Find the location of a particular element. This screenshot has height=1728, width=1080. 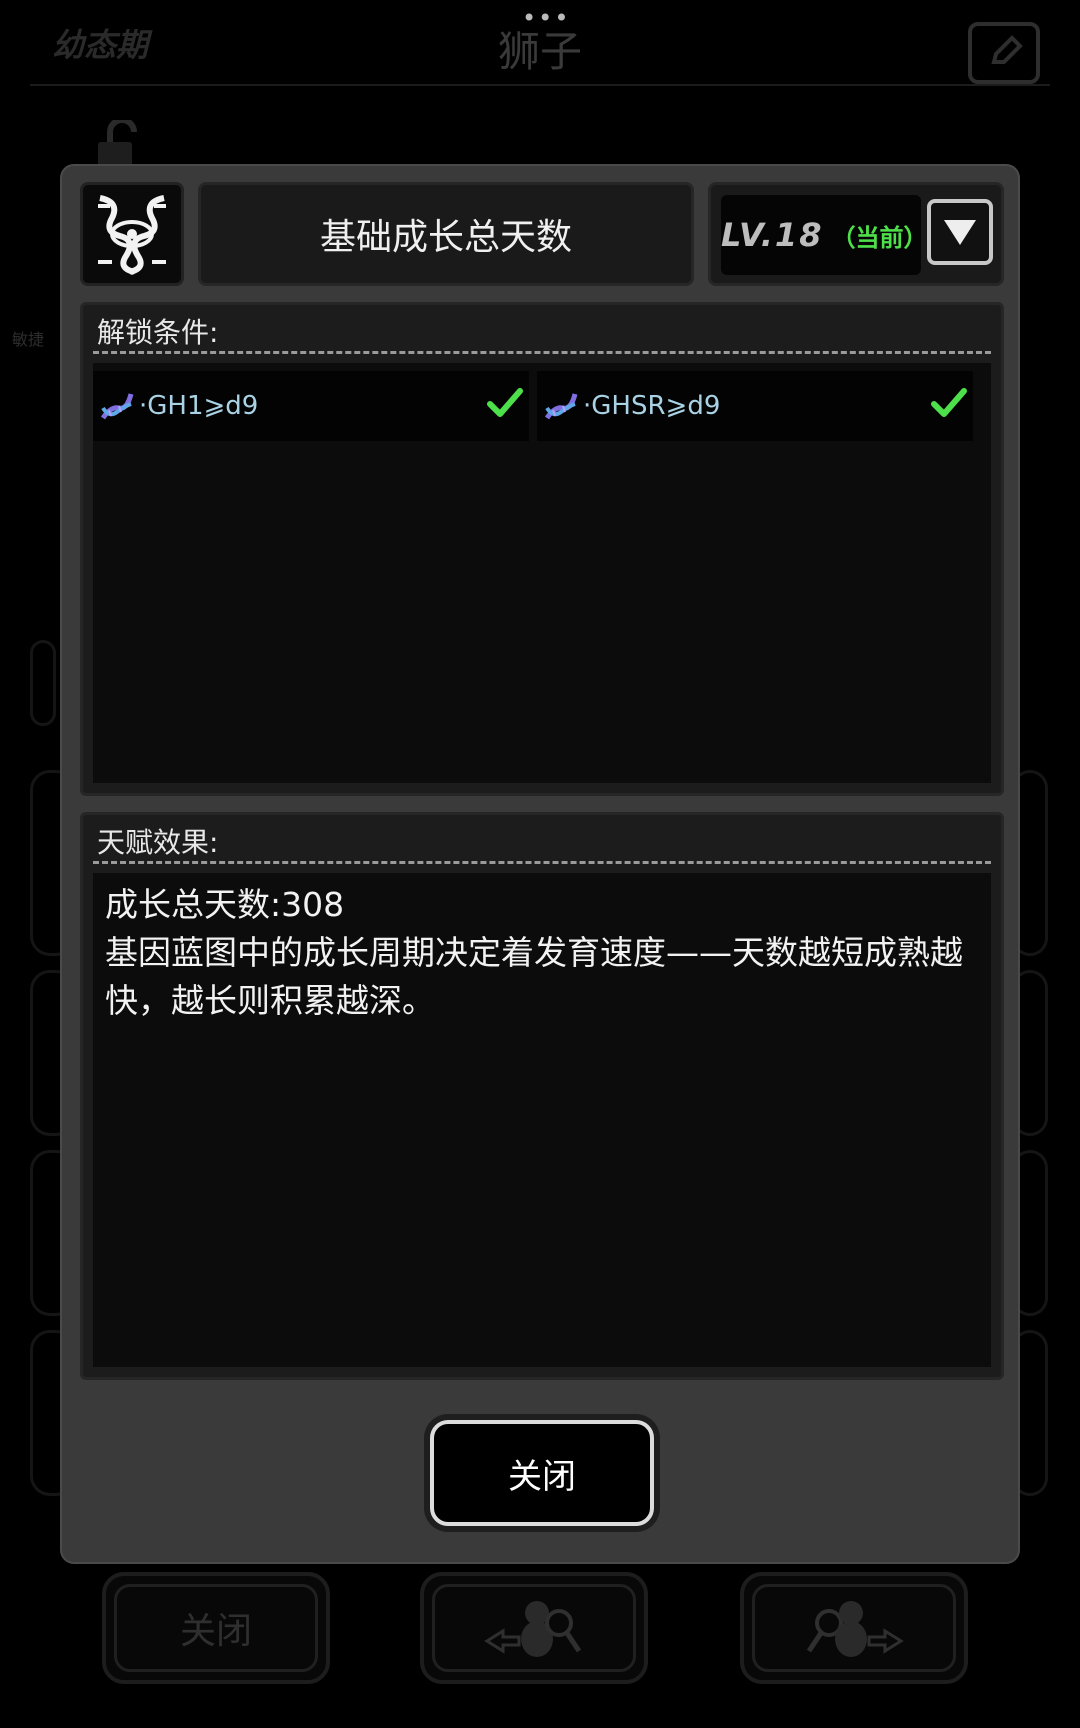

edit-icon is located at coordinates (1007, 49).